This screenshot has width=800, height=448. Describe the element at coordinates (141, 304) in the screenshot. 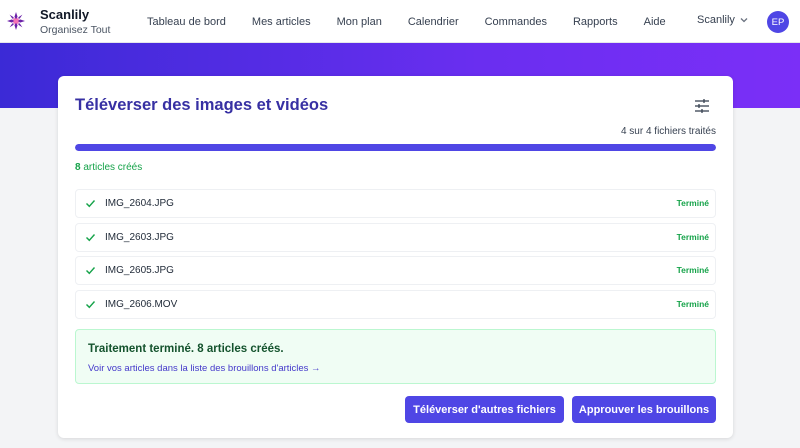

I see `file-name: IMG_2606.MOV` at that location.